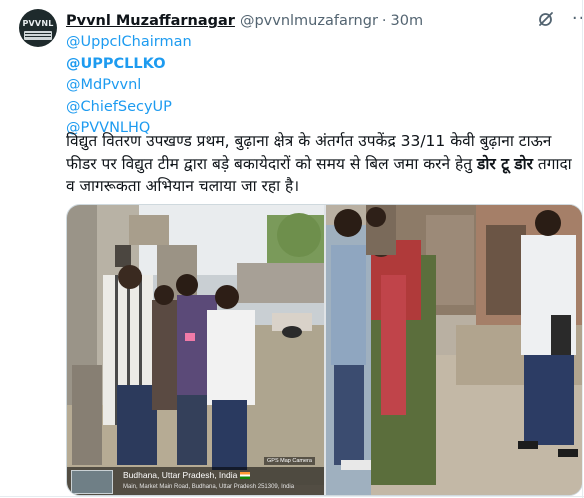 Image resolution: width=584 pixels, height=498 pixels. What do you see at coordinates (245, 475) in the screenshot?
I see `india-flag-icon` at bounding box center [245, 475].